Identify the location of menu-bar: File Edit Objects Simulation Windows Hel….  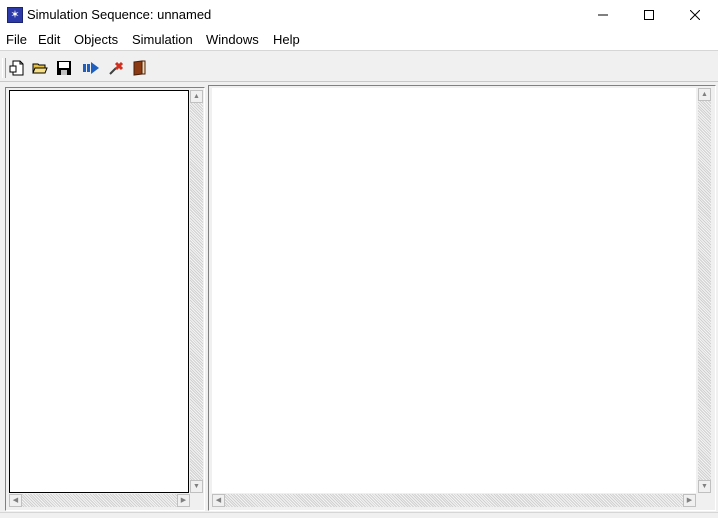
(359, 40).